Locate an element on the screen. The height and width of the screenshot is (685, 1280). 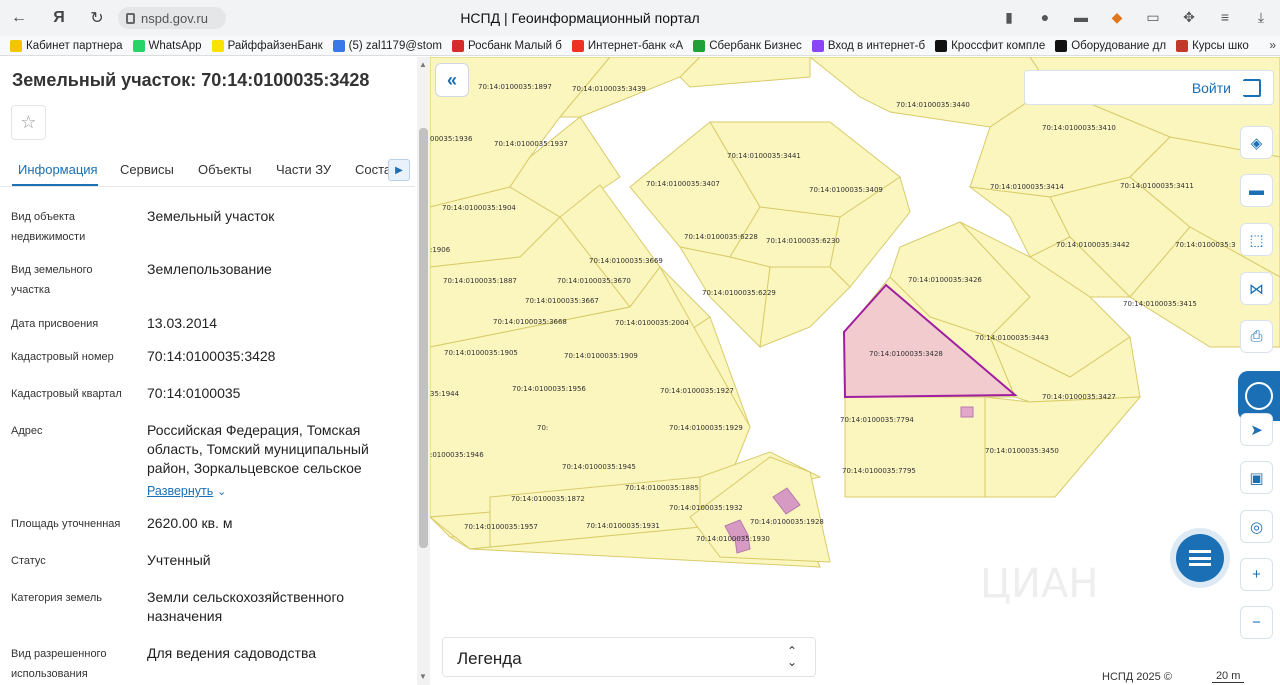
bookmark-item: Курсы шко is located at coordinates (1212, 45).